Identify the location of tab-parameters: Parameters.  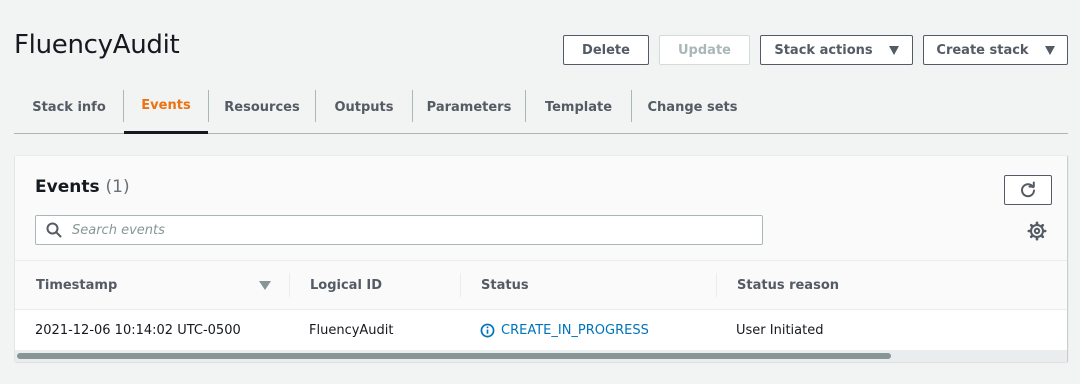
(469, 107).